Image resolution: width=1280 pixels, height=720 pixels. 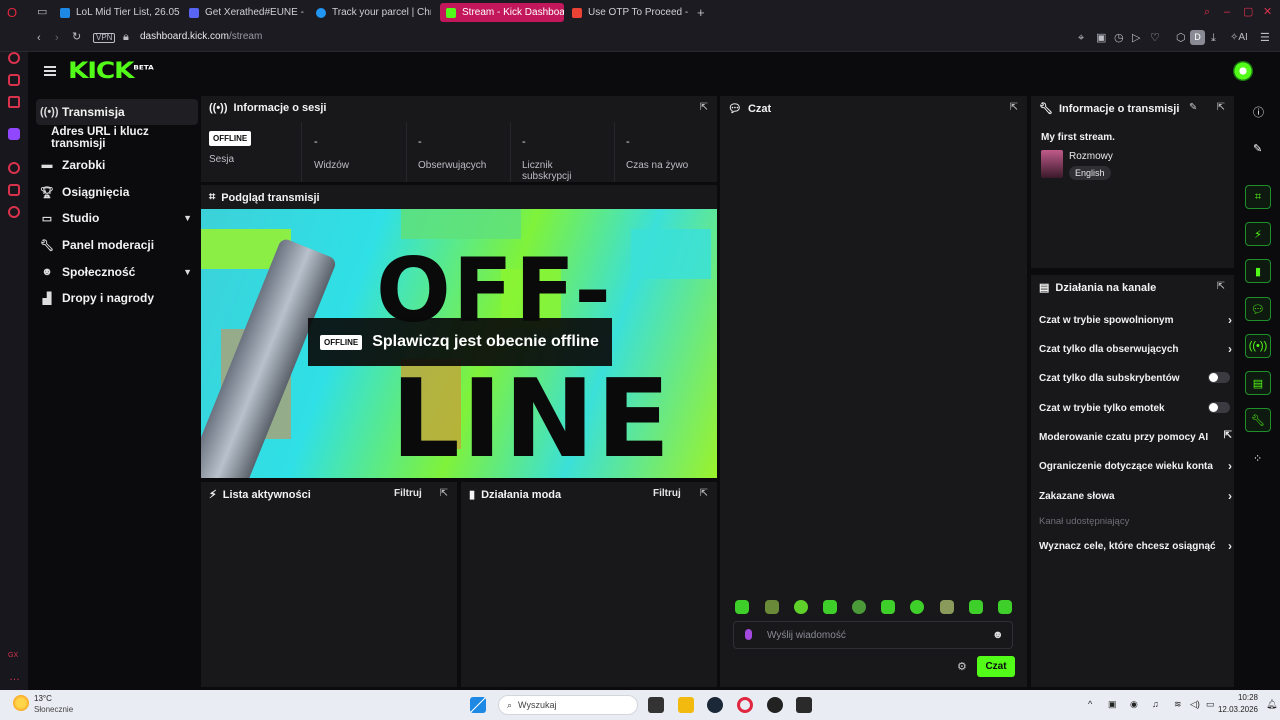 What do you see at coordinates (120, 12) in the screenshot?
I see `browser-tab-lol: LoL Mid Tier List, 26.05, B` at bounding box center [120, 12].